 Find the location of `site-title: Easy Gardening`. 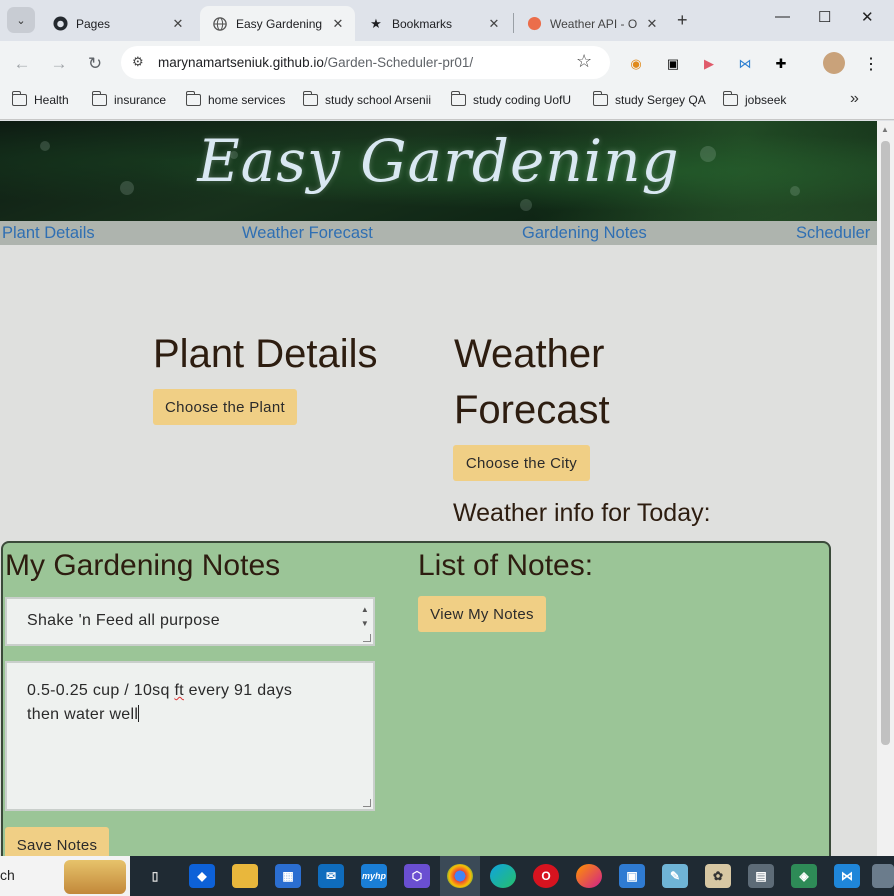

site-title: Easy Gardening is located at coordinates (438, 161).